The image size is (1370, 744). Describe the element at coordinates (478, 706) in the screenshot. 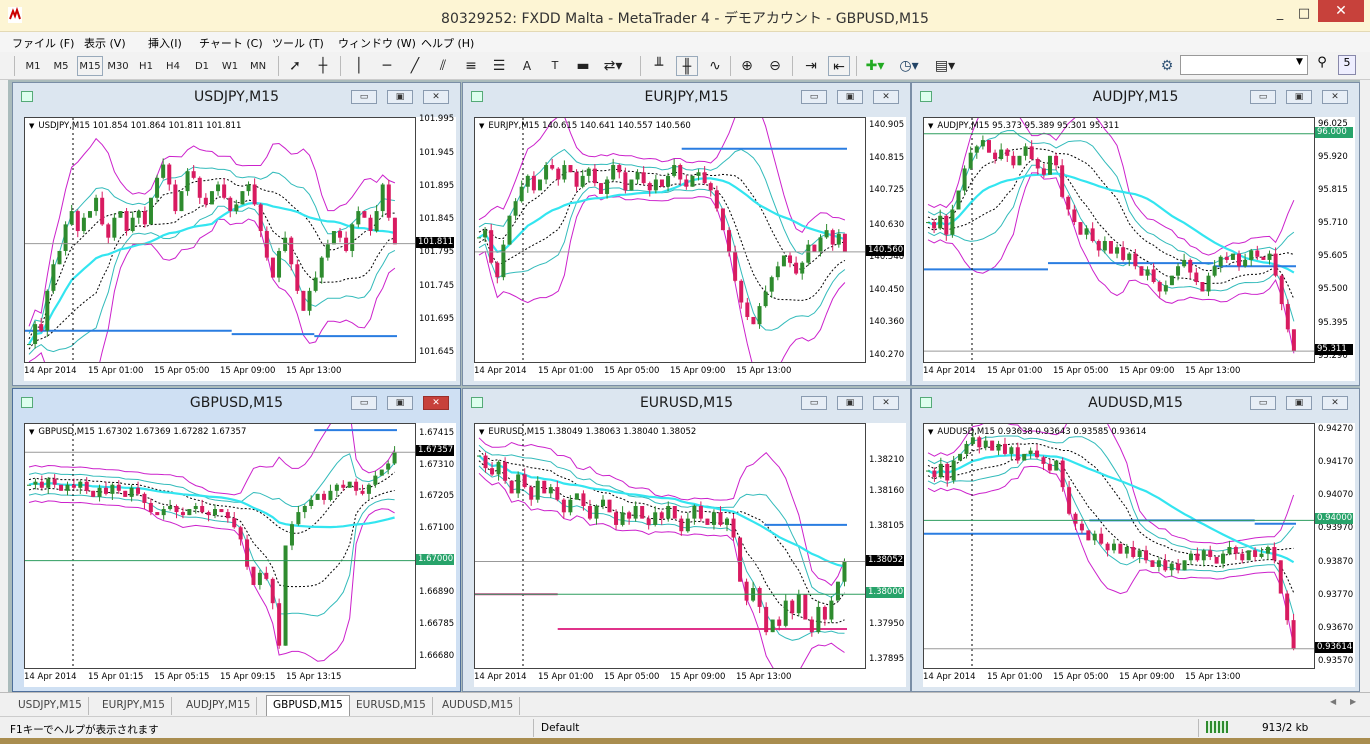

I see `tab-audusd: AUDUSD,M15` at that location.